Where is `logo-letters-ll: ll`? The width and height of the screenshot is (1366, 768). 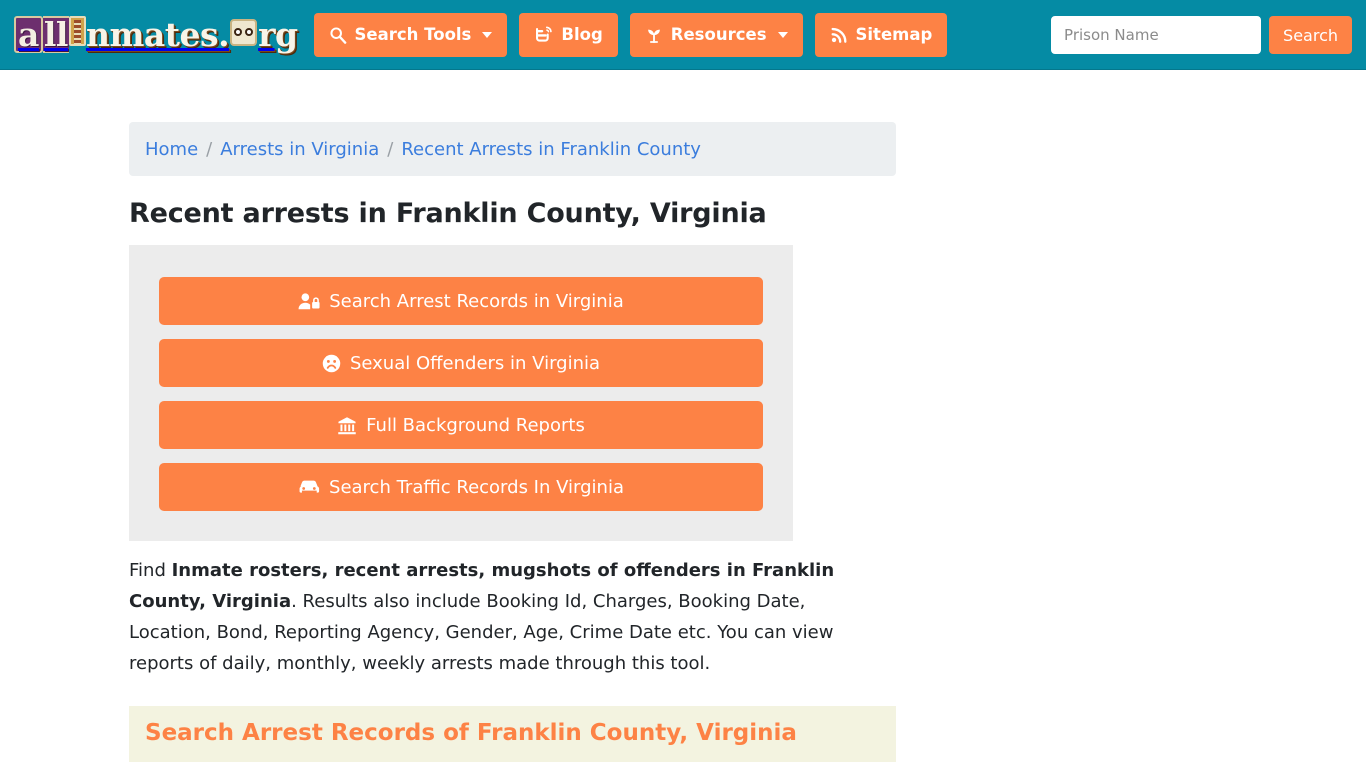 logo-letters-ll: ll is located at coordinates (55, 34).